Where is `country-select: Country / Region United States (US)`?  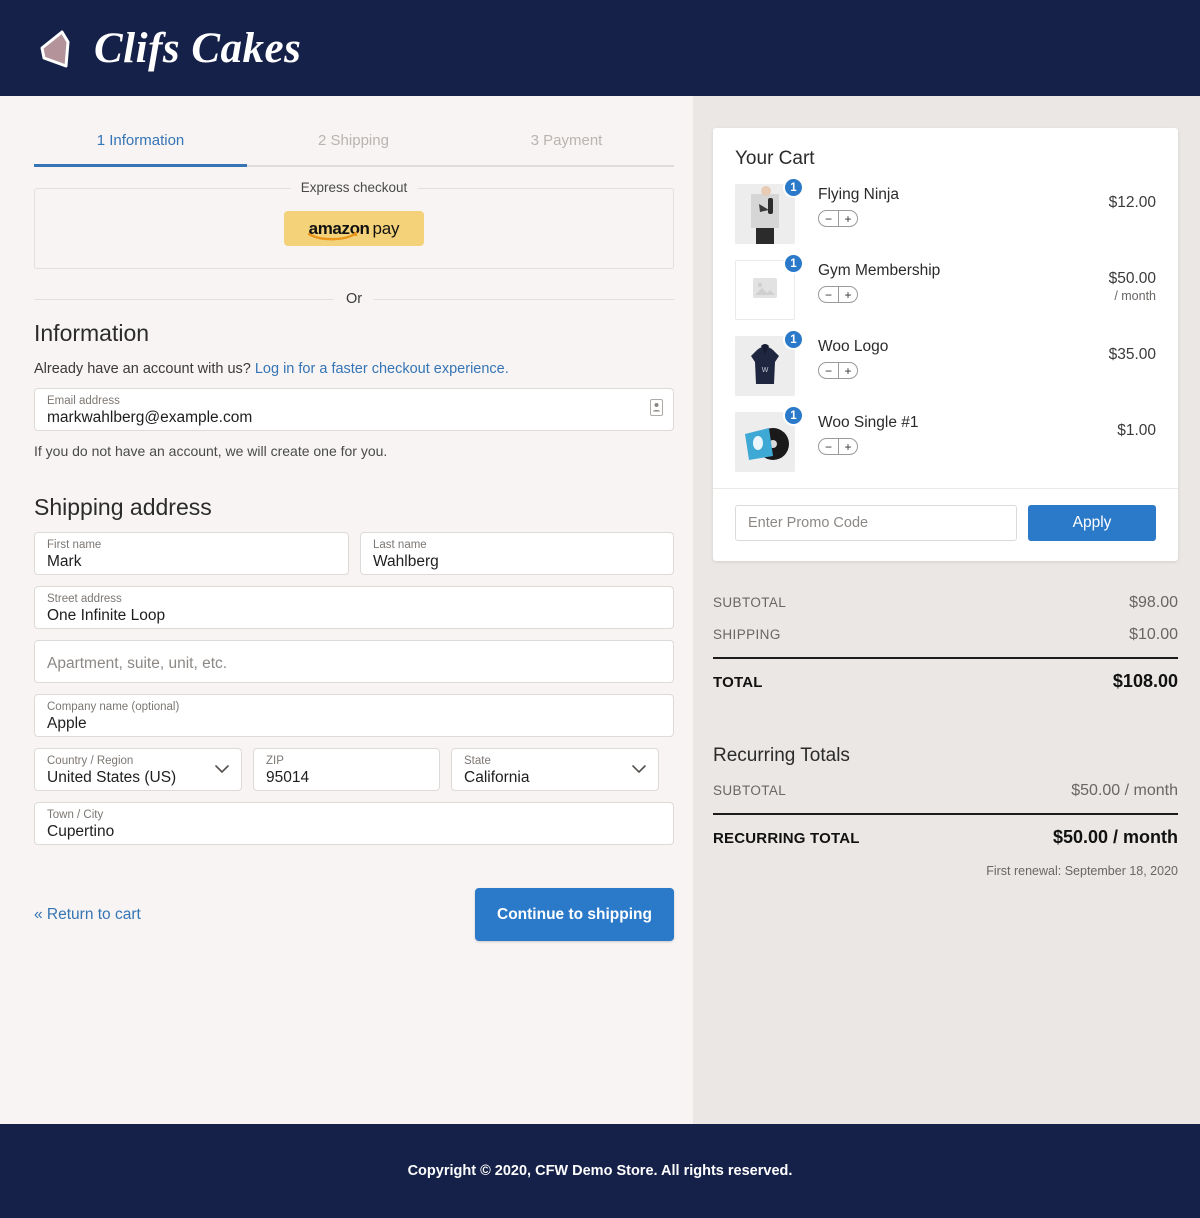
country-select: Country / Region United States (US) is located at coordinates (138, 769).